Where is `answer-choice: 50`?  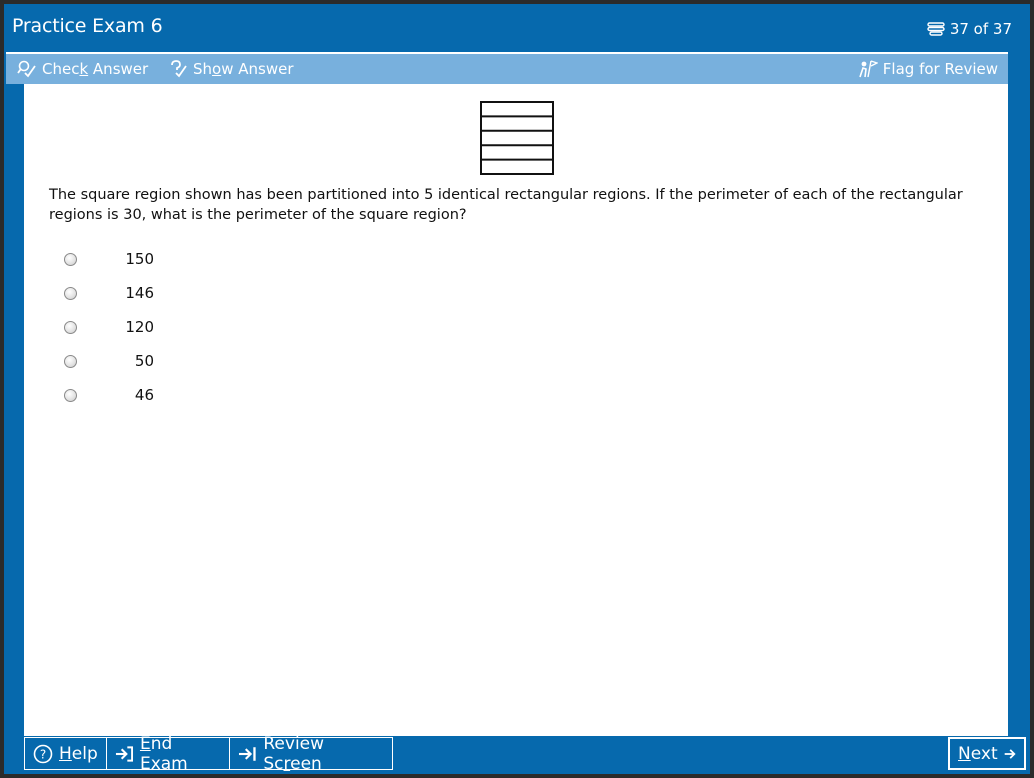
answer-choice: 50 is located at coordinates (109, 361).